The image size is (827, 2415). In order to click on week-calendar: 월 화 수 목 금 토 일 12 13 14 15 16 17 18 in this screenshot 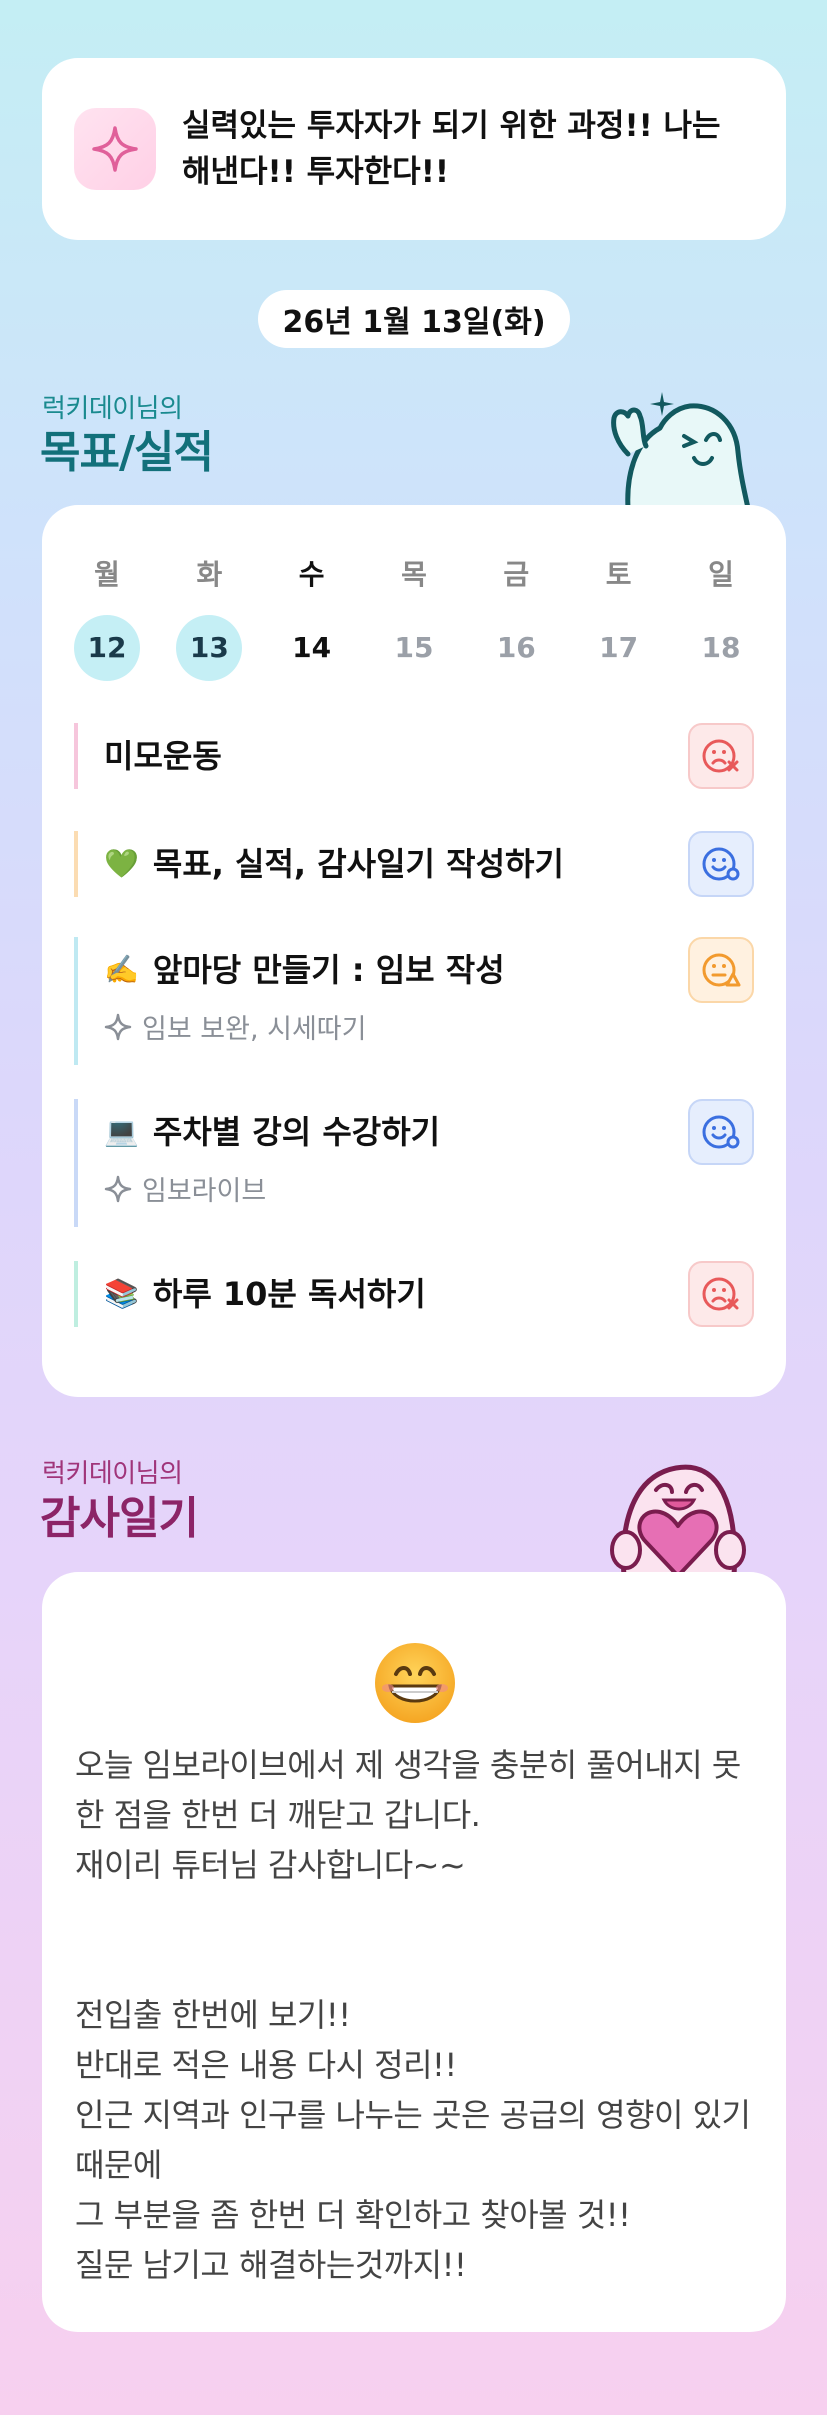, I will do `click(414, 617)`.